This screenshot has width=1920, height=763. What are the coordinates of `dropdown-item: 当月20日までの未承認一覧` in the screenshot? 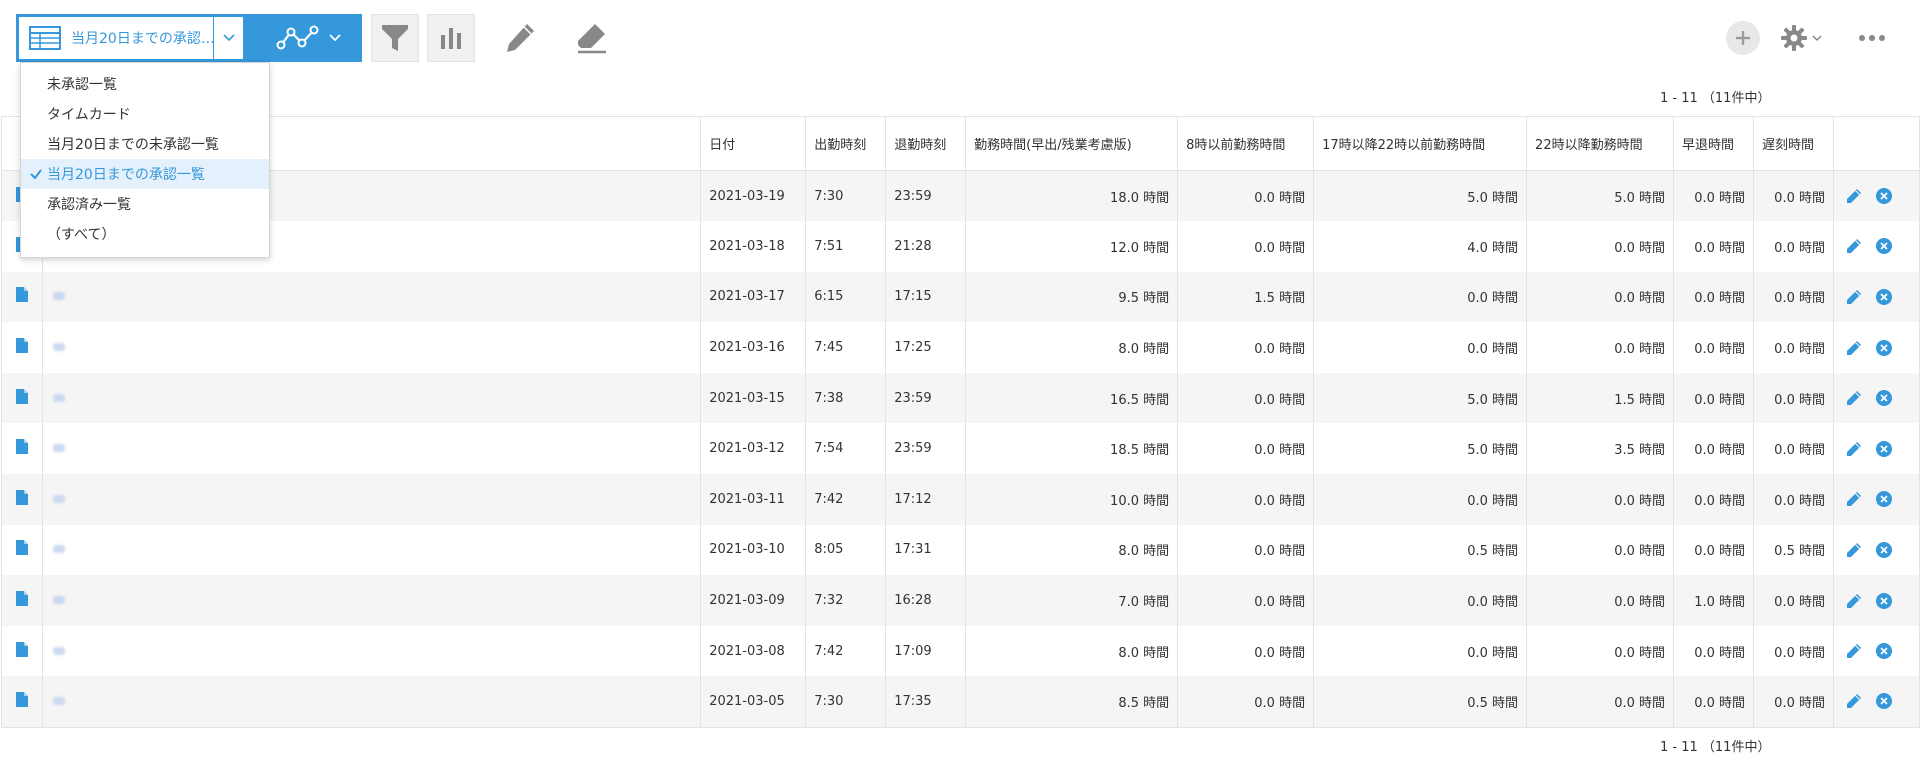 It's located at (145, 144).